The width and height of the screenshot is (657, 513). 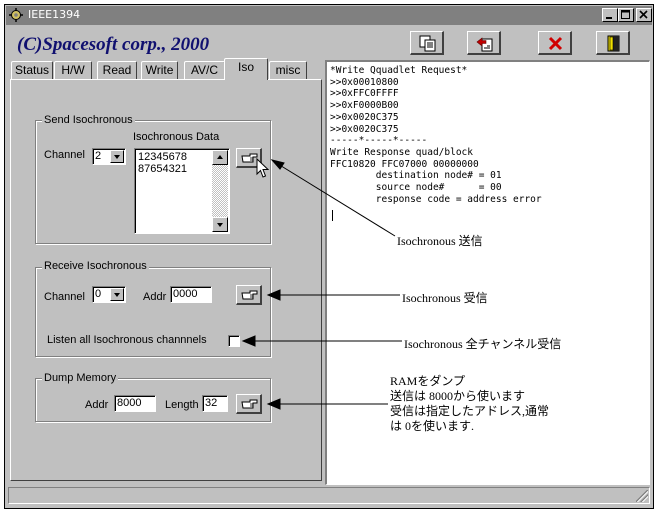 I want to click on callout-arrows, so click(x=321, y=284).